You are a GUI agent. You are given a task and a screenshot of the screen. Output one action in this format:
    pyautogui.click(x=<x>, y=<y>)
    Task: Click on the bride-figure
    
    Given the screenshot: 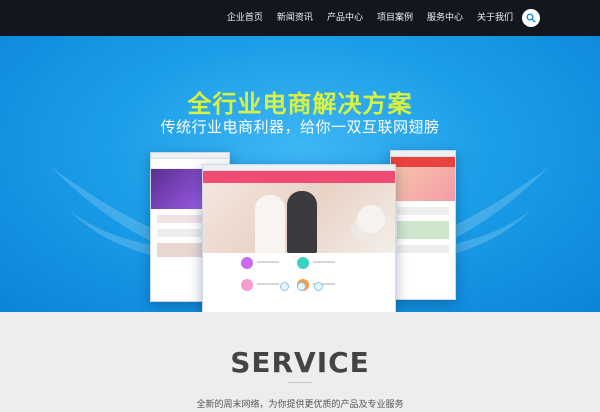 What is the action you would take?
    pyautogui.click(x=270, y=224)
    